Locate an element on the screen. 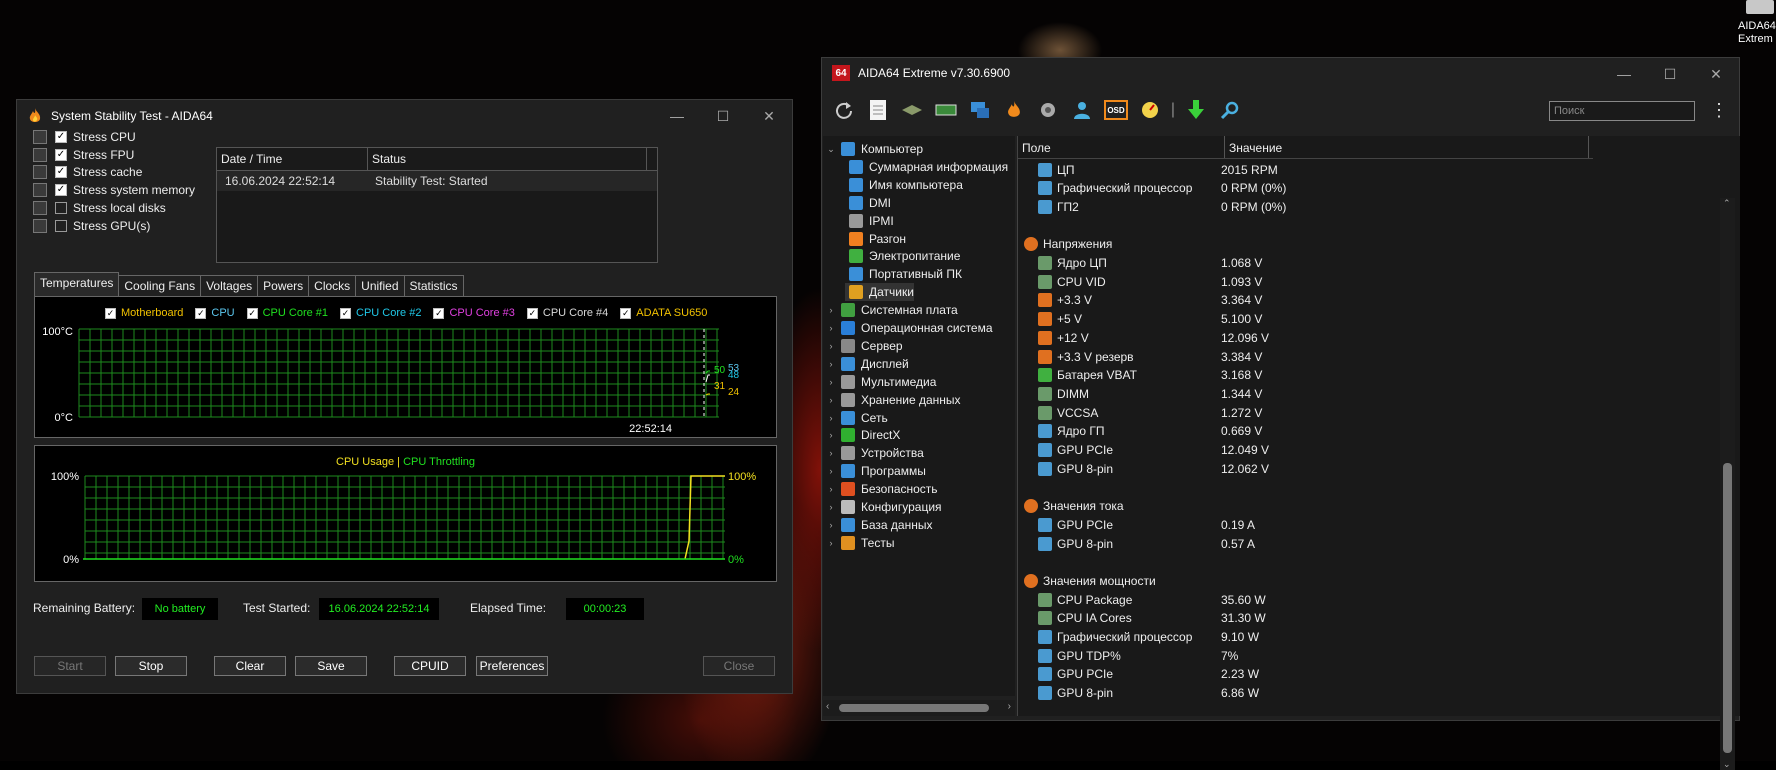 This screenshot has width=1776, height=770. column-status: Status is located at coordinates (507, 159).